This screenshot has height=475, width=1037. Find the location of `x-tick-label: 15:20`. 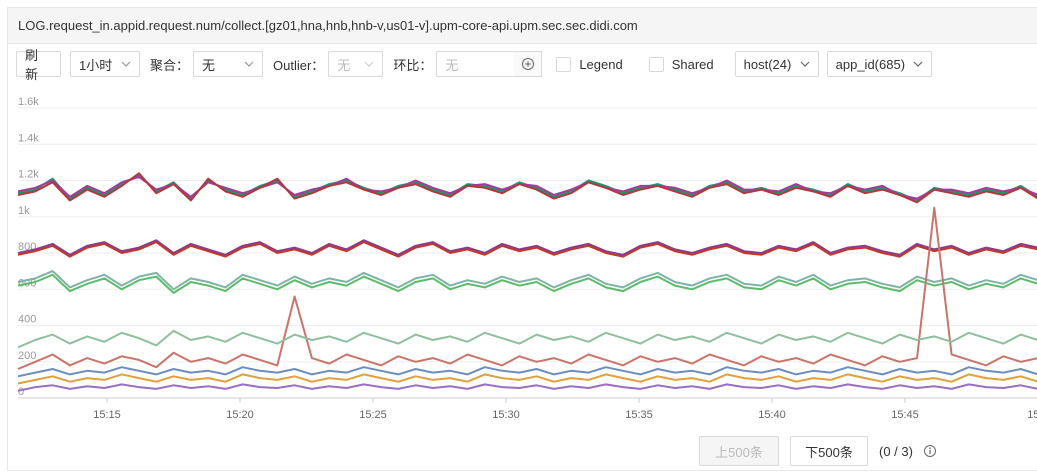

x-tick-label: 15:20 is located at coordinates (240, 415).